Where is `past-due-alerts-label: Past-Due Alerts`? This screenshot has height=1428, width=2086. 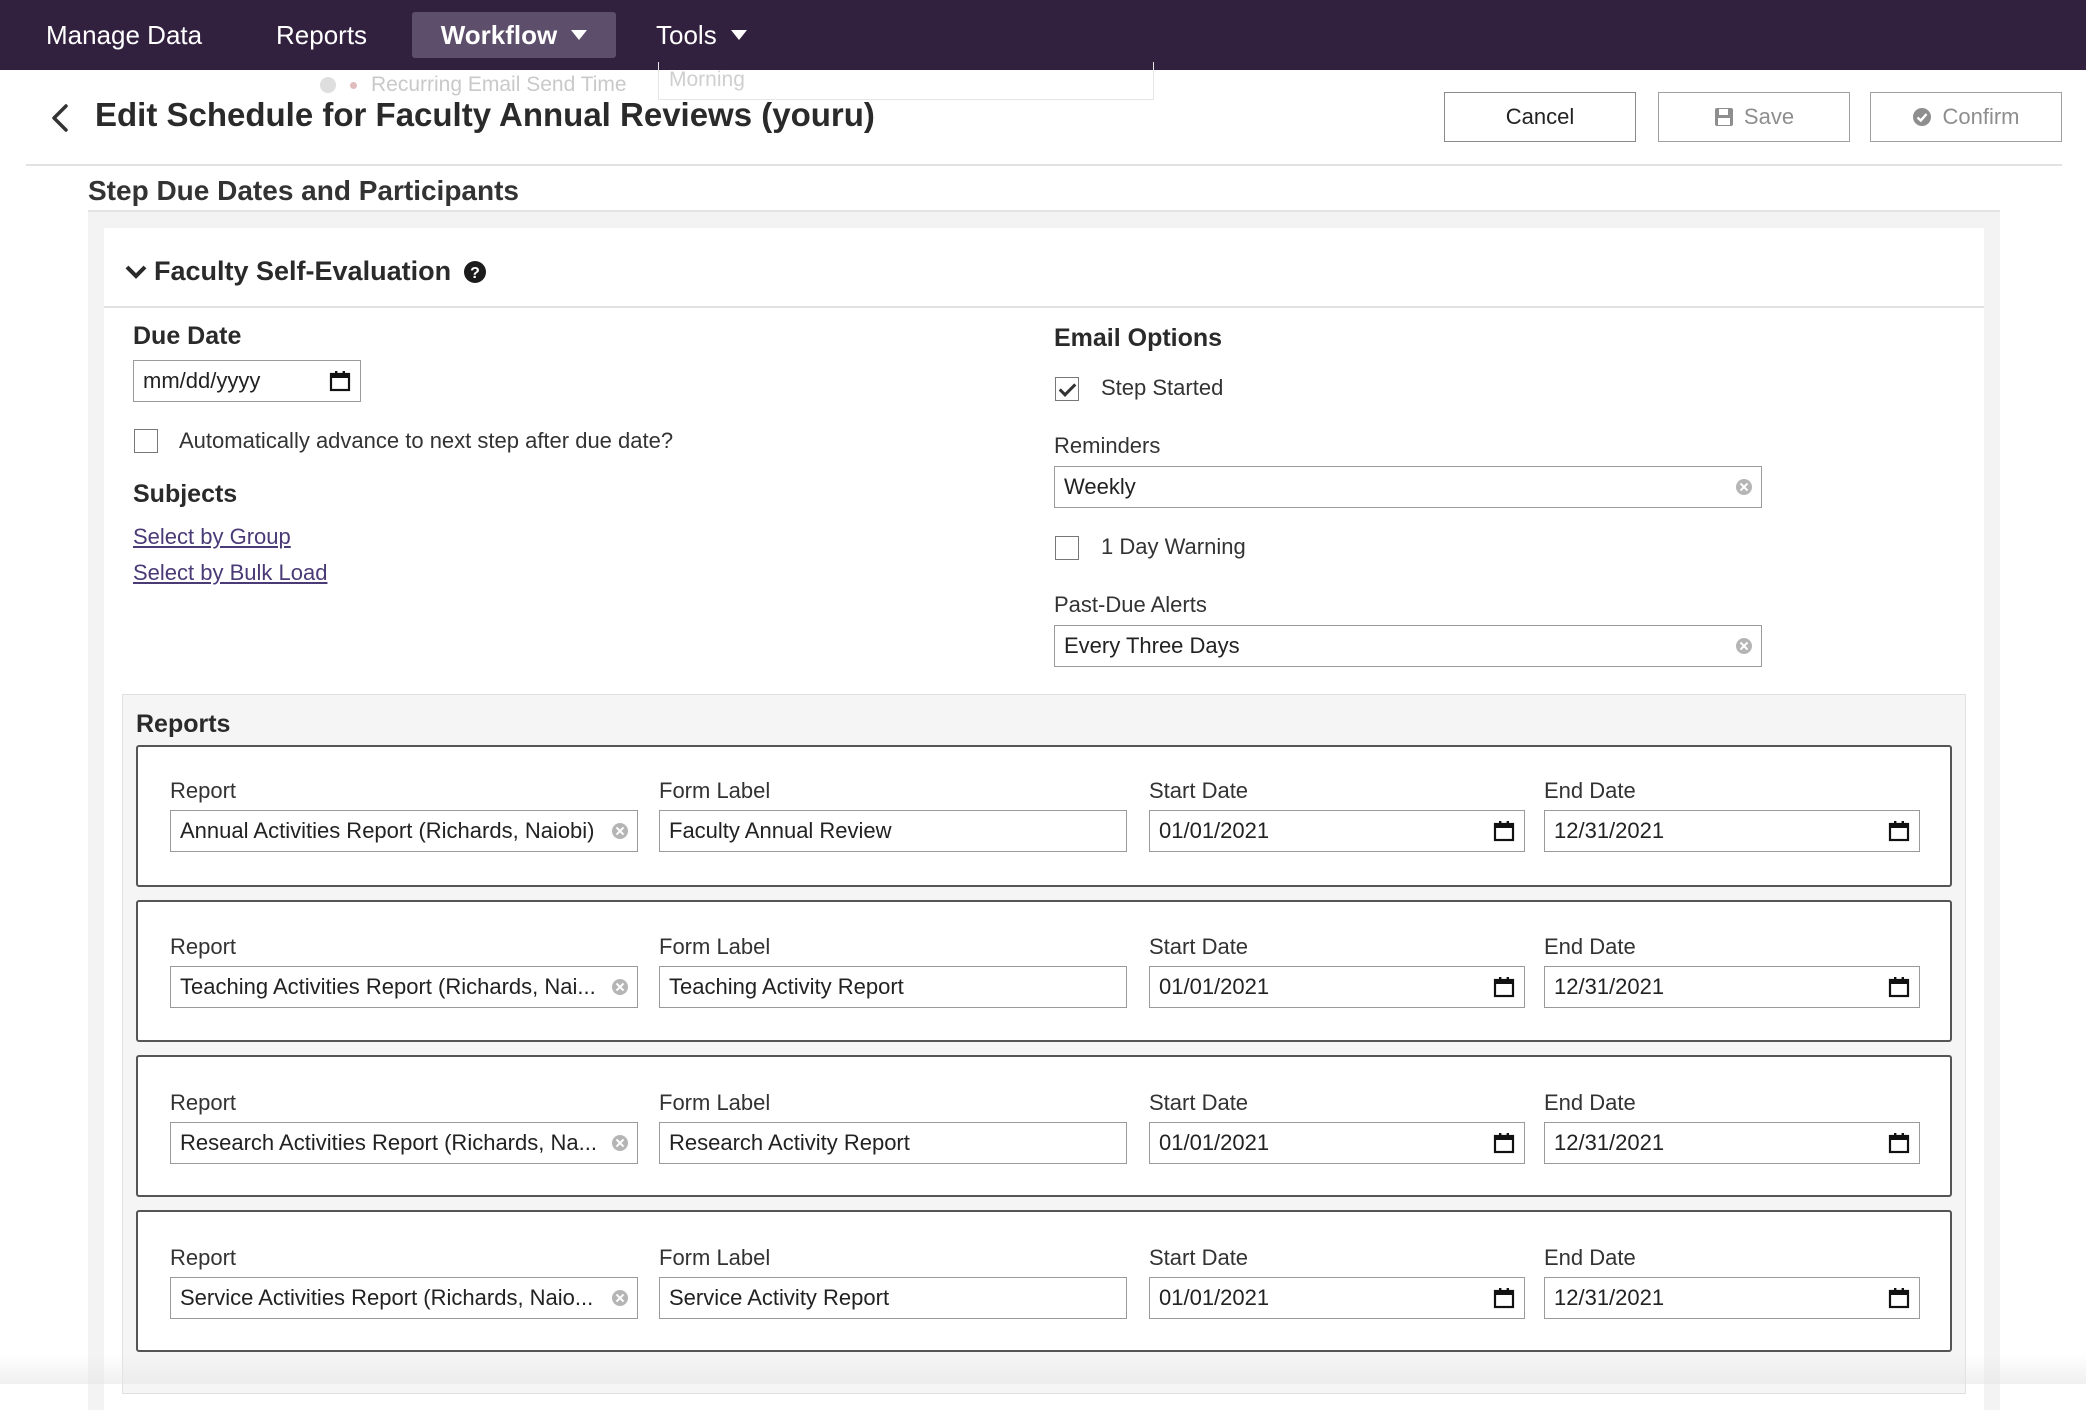
past-due-alerts-label: Past-Due Alerts is located at coordinates (1130, 604).